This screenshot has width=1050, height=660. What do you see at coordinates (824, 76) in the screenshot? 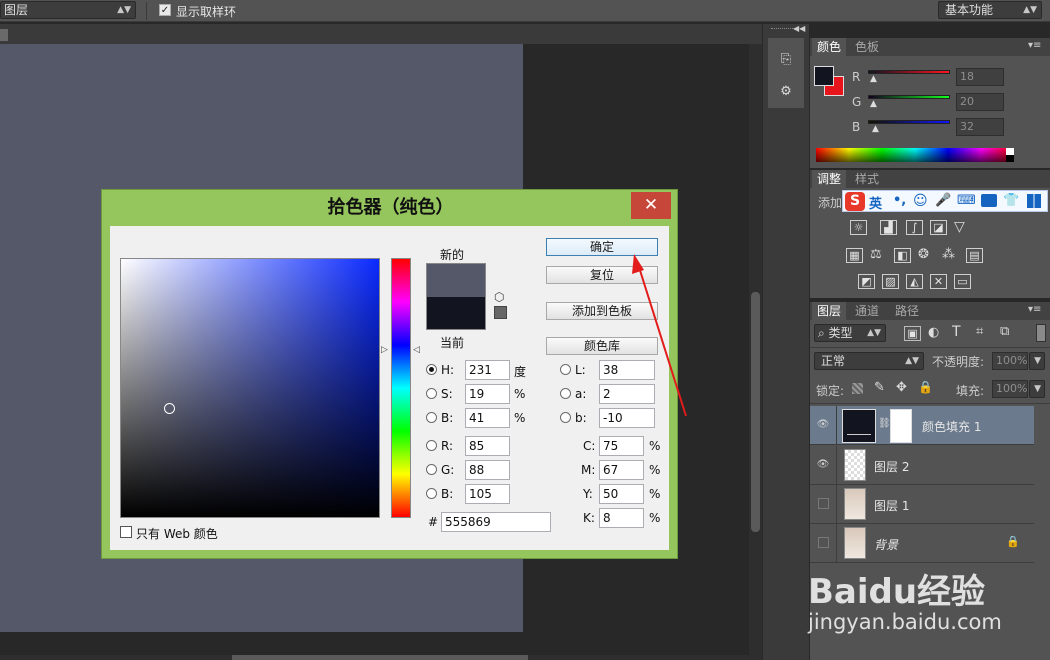
I see `foreground-color-swatch` at bounding box center [824, 76].